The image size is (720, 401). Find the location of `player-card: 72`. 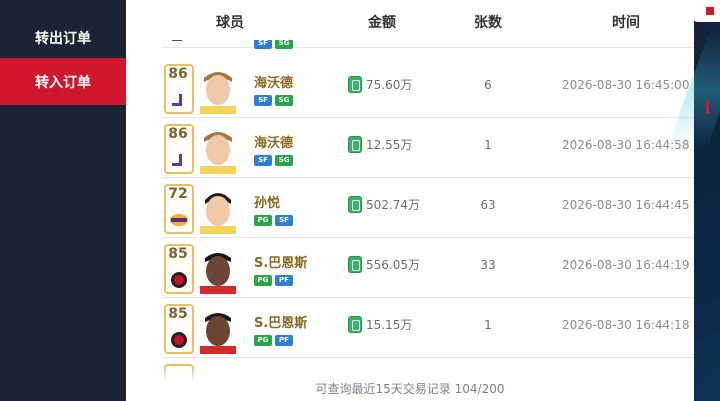

player-card: 72 is located at coordinates (205, 209).